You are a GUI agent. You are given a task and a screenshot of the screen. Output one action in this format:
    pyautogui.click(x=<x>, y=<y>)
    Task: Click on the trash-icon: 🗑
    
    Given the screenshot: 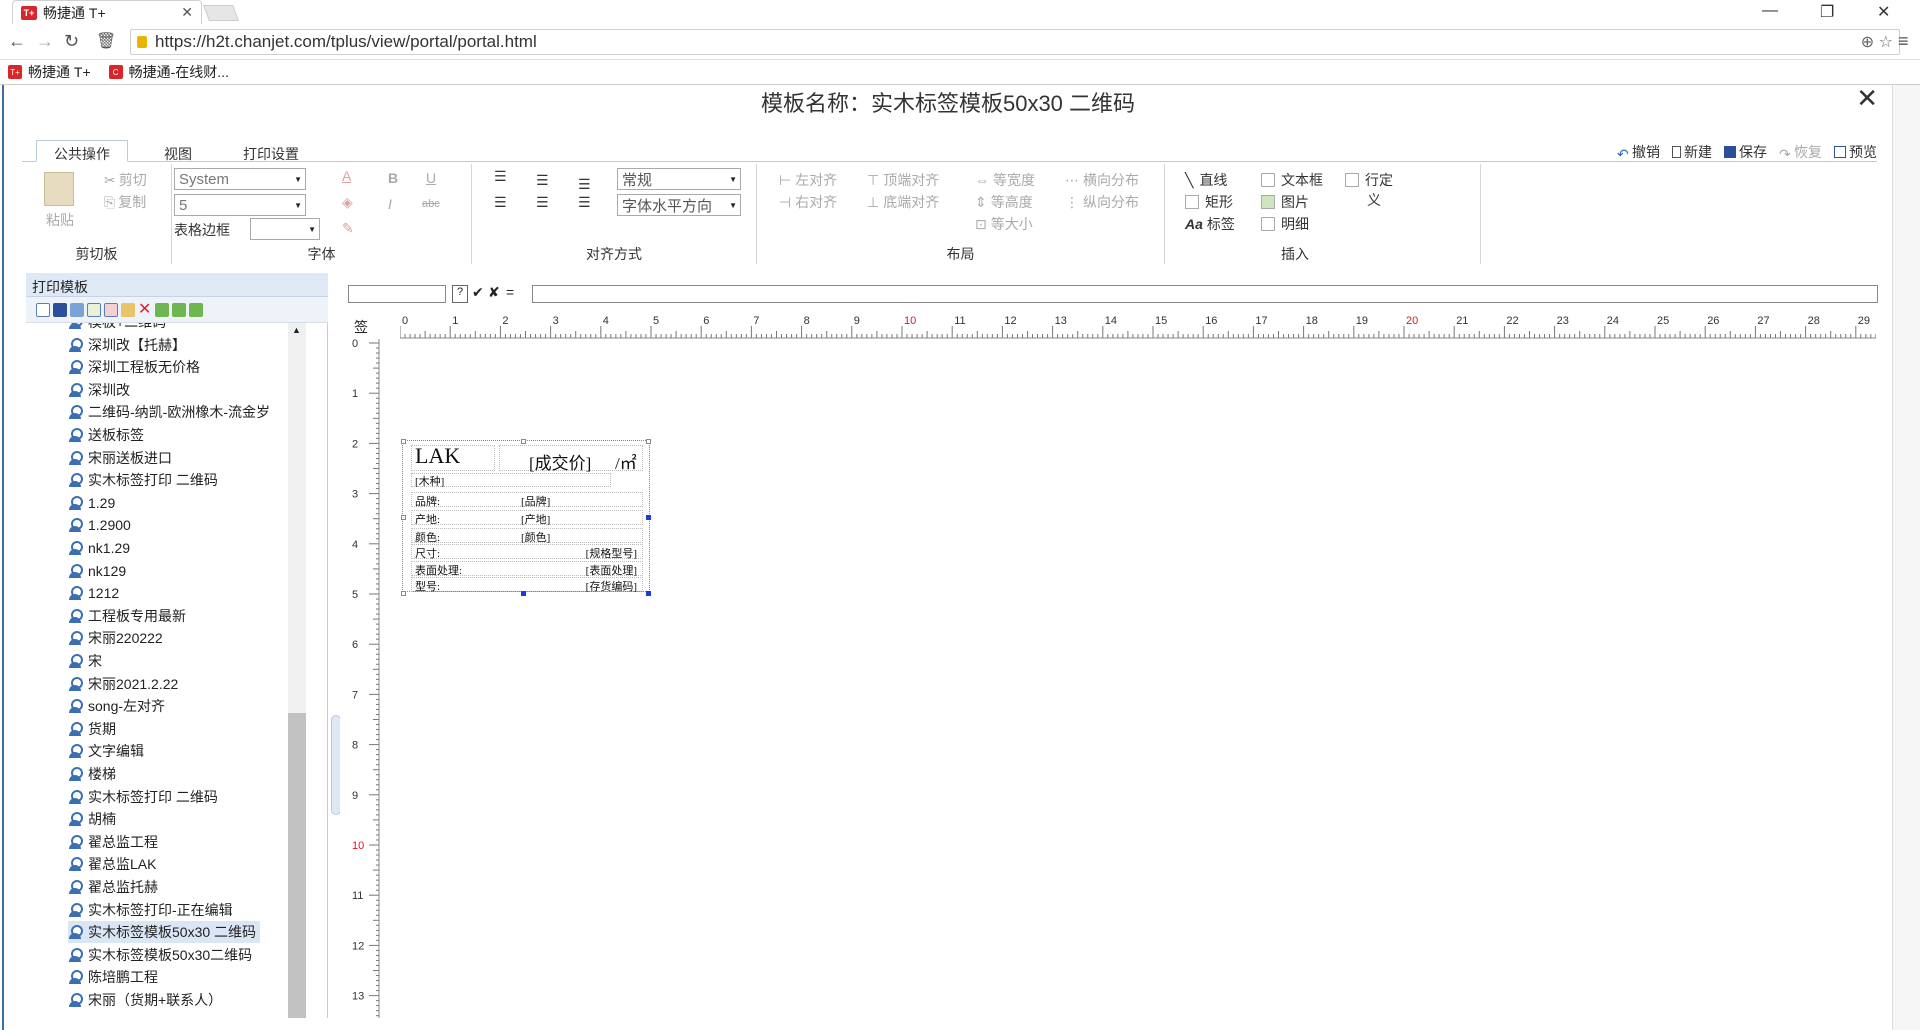 What is the action you would take?
    pyautogui.click(x=106, y=41)
    